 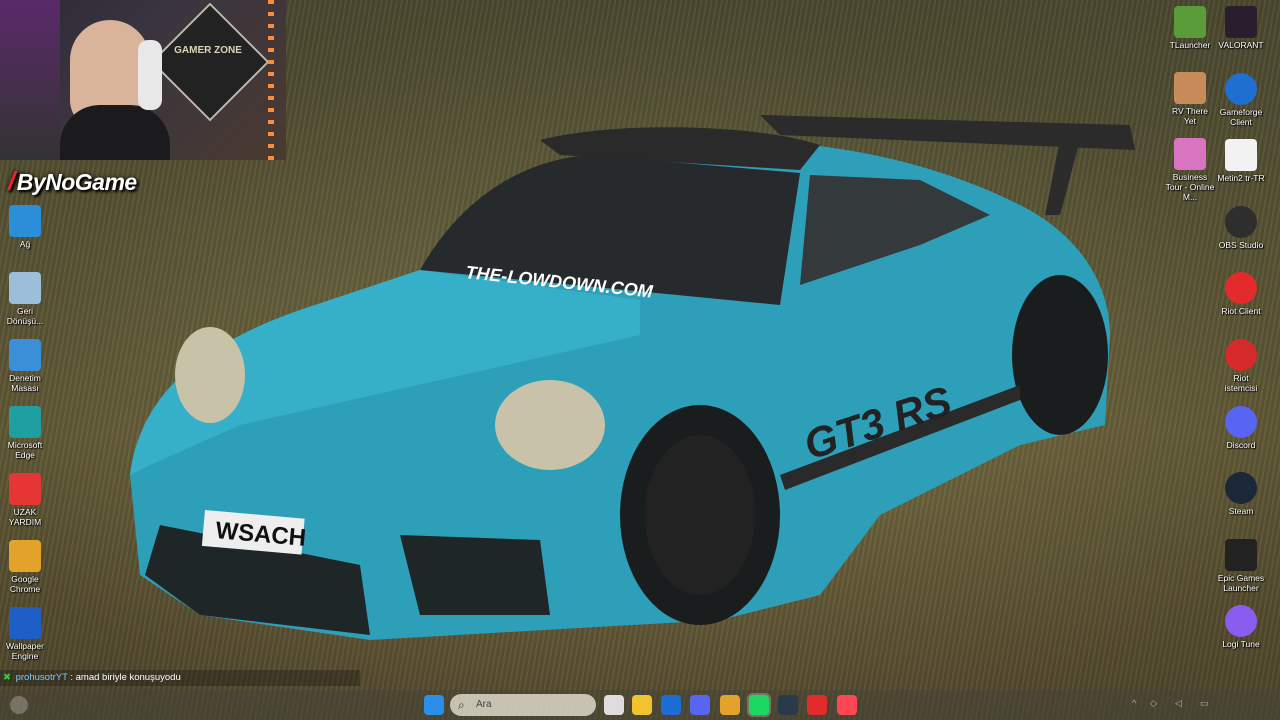 I want to click on stream-chat-line: ✖ prohusotrYT : amad biriyle konuşuyodu, so click(x=180, y=678).